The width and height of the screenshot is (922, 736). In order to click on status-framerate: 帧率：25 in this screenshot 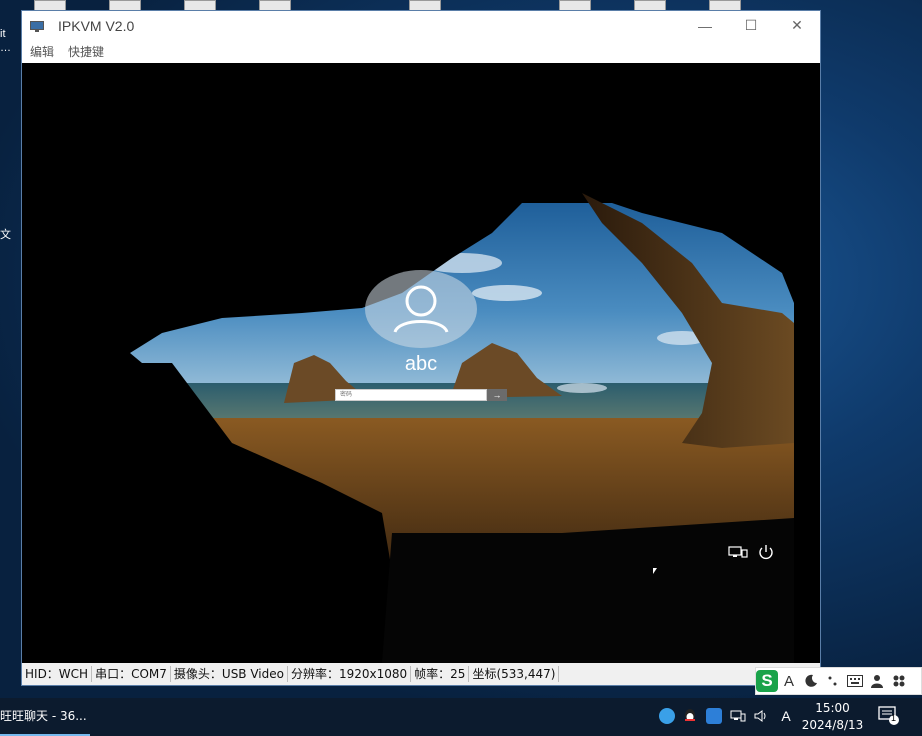, I will do `click(440, 674)`.